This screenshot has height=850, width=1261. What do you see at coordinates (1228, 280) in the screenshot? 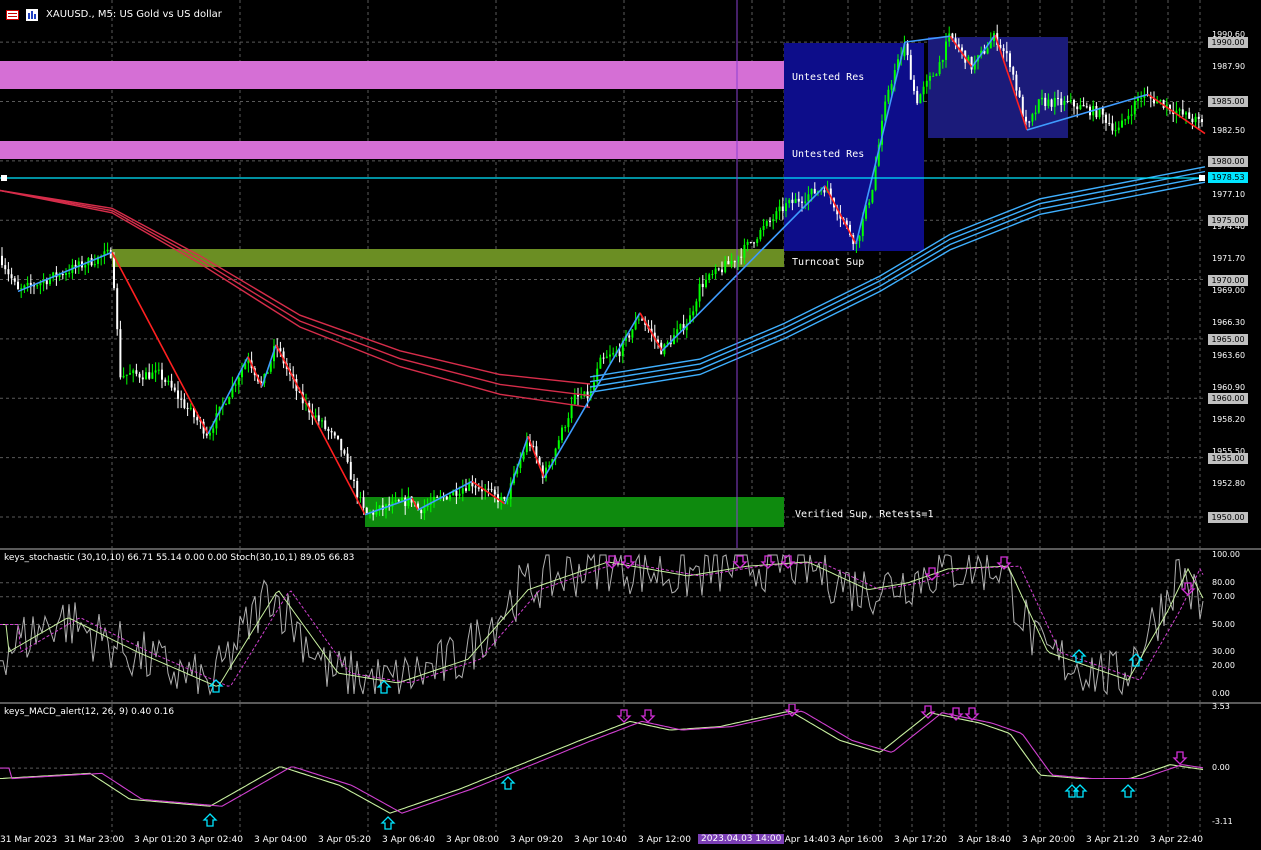
I see `price-level-box: 1970.00` at bounding box center [1228, 280].